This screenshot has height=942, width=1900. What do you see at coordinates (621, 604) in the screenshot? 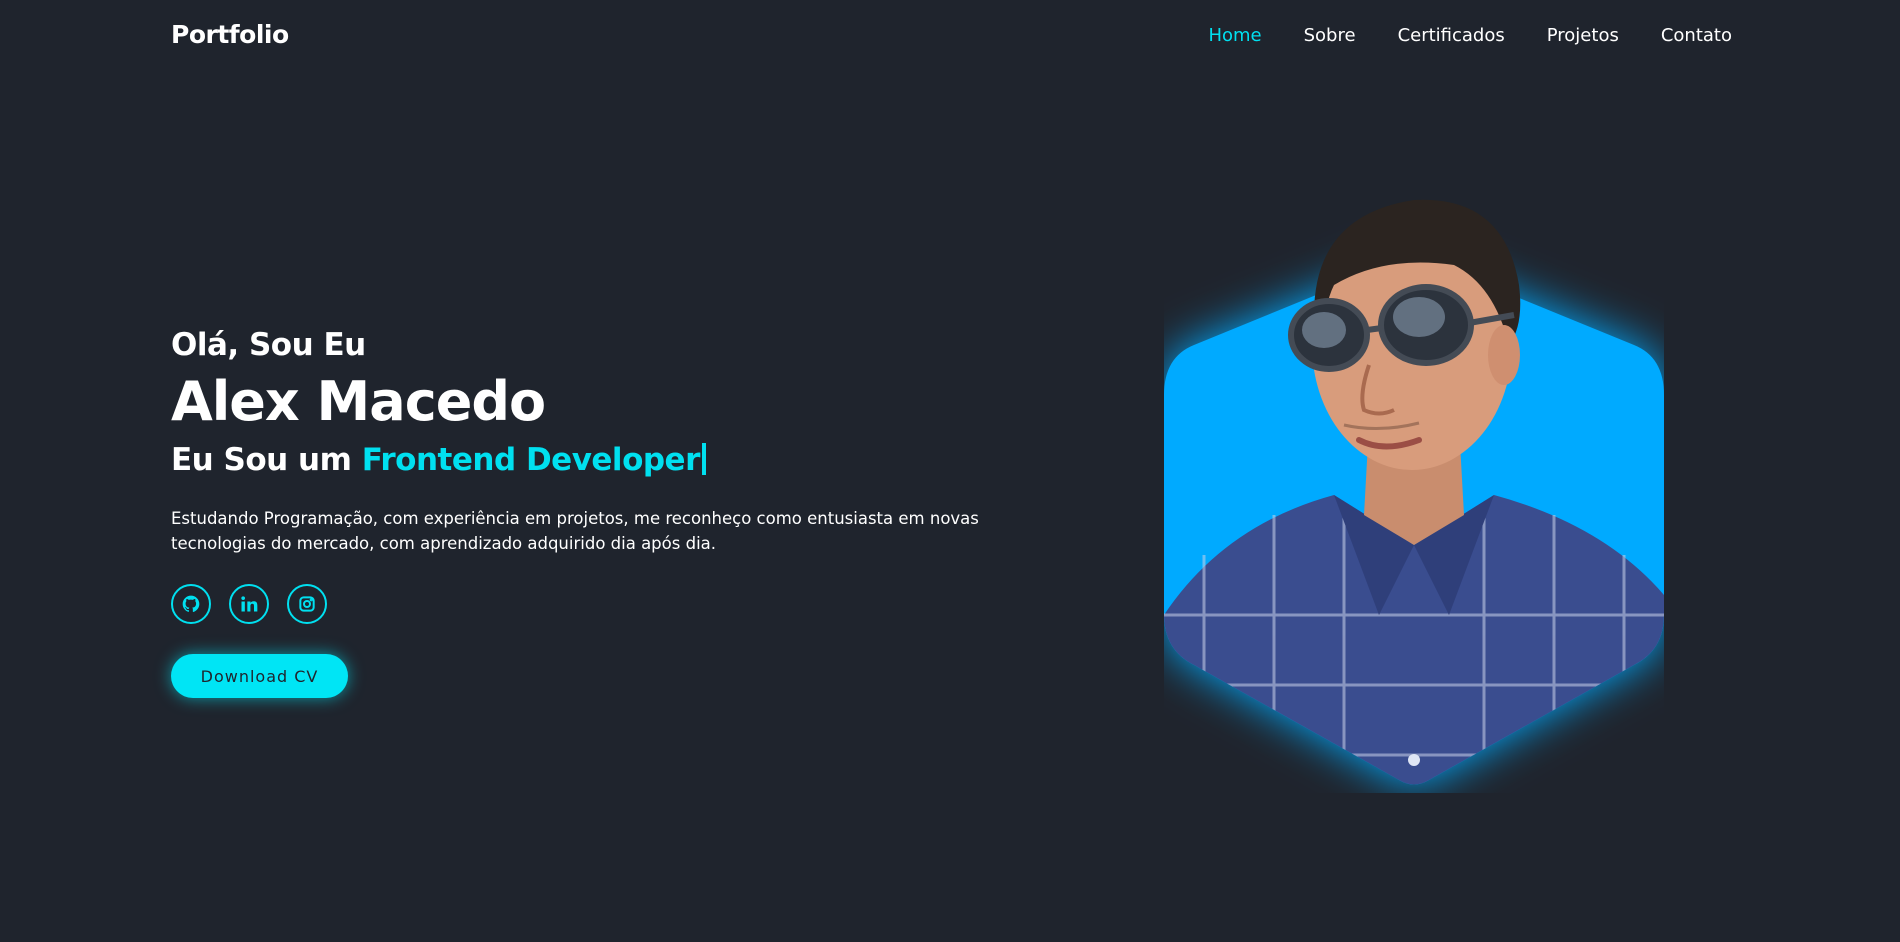
I see `social-links` at bounding box center [621, 604].